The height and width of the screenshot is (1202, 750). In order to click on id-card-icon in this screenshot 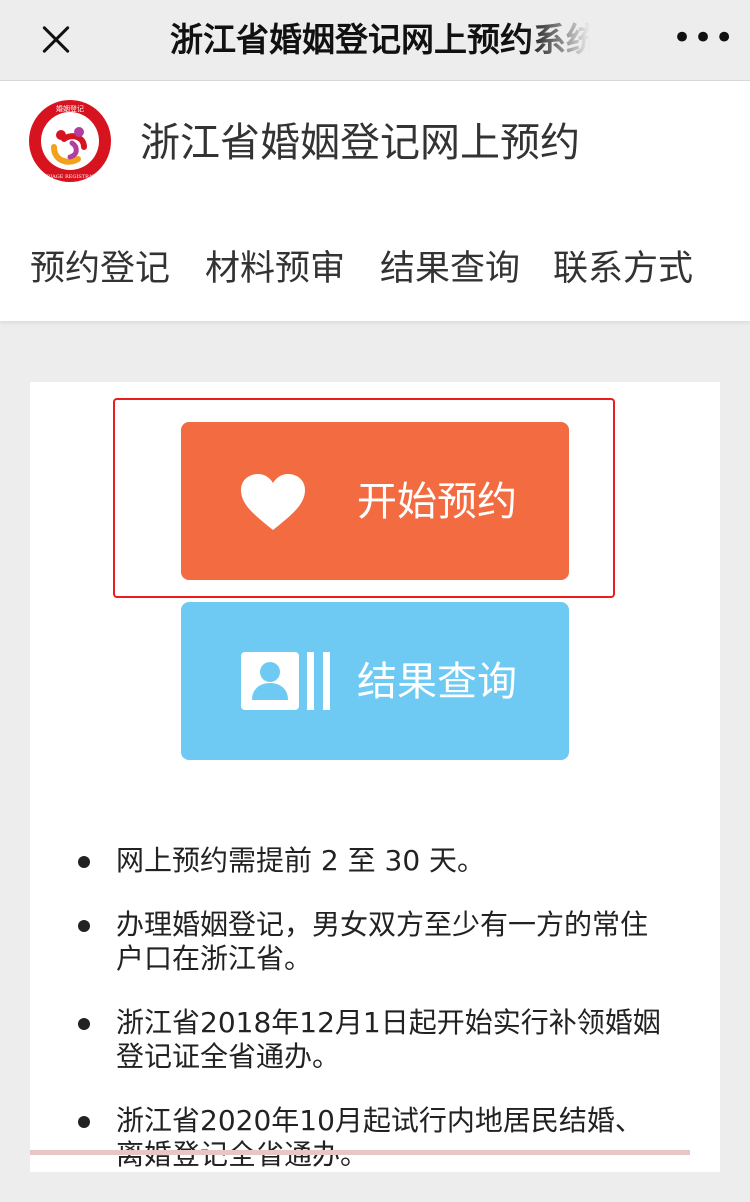, I will do `click(285, 681)`.